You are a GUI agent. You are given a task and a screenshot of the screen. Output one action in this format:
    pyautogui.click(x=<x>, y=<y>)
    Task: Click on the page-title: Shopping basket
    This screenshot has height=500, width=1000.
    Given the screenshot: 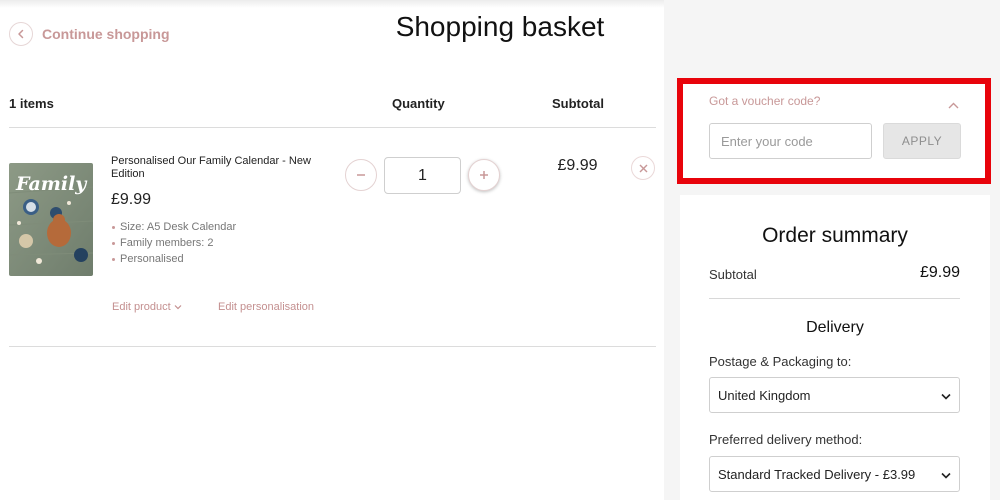 What is the action you would take?
    pyautogui.click(x=500, y=26)
    